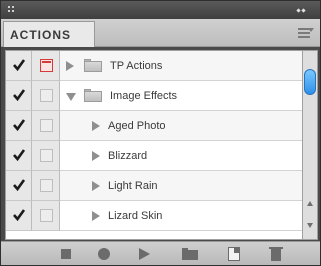 Image resolution: width=321 pixels, height=266 pixels. I want to click on bottom-toolbar, so click(160, 253).